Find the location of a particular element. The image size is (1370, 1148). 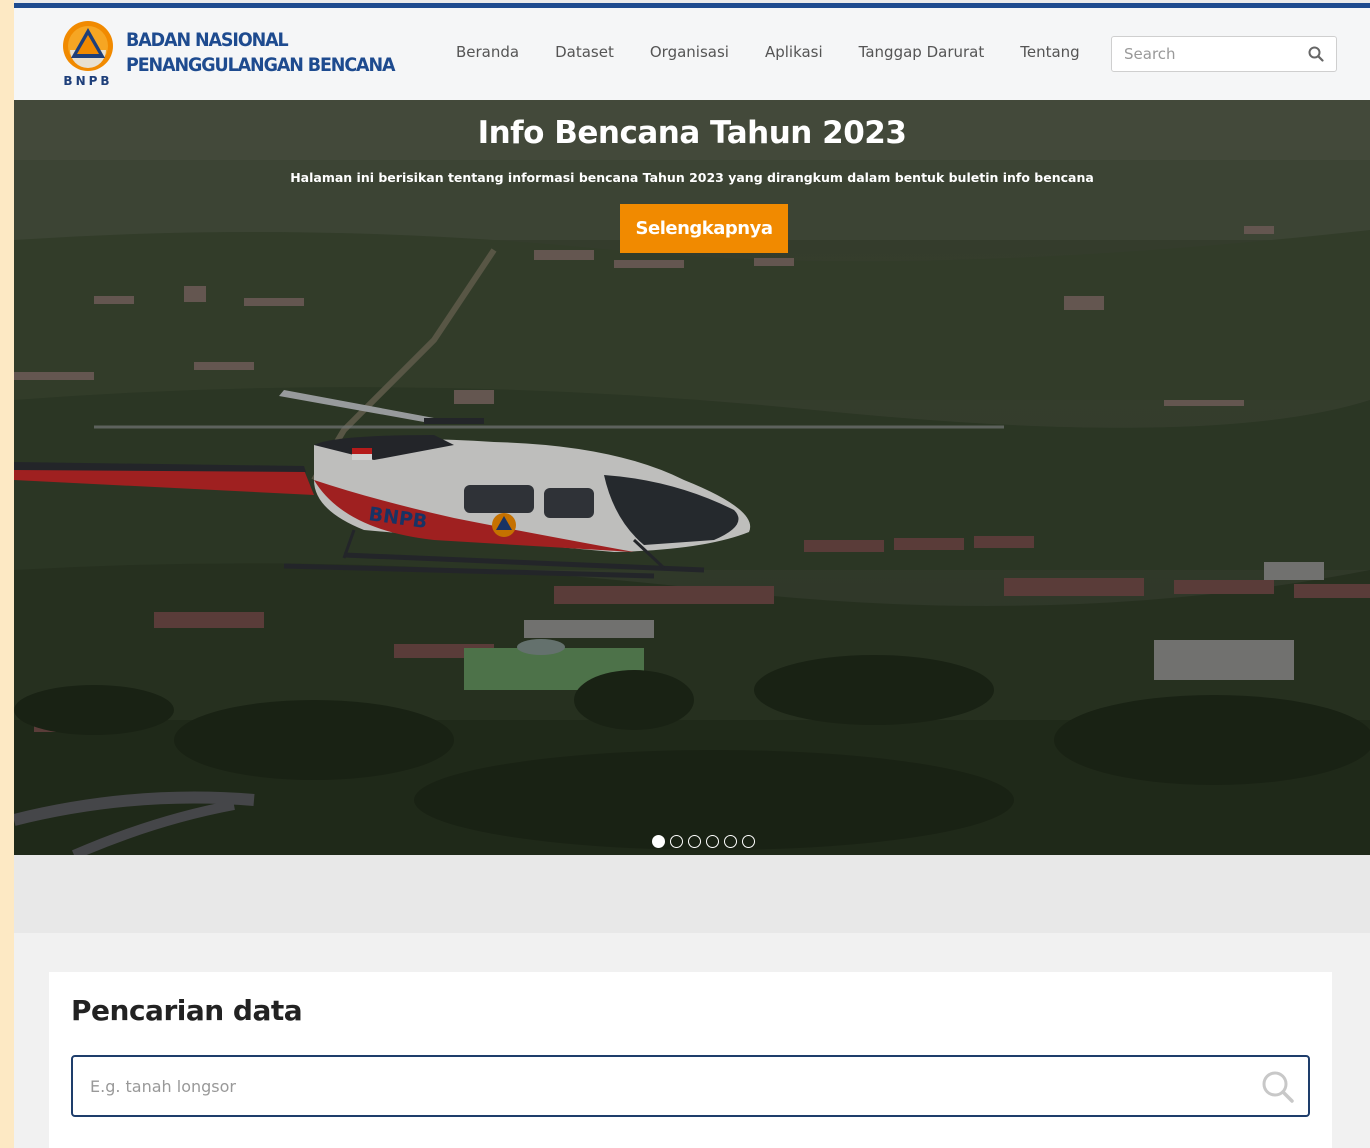

brand-name-line2: PENANGGULANGAN BENCANA is located at coordinates (261, 65).